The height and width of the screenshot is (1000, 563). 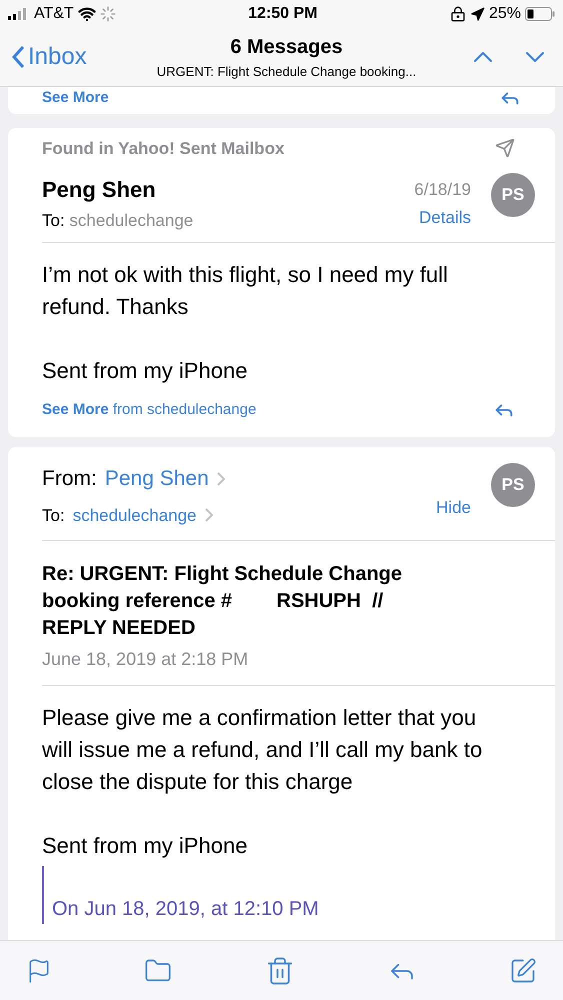 I want to click on see-more-link: See More, so click(x=75, y=98).